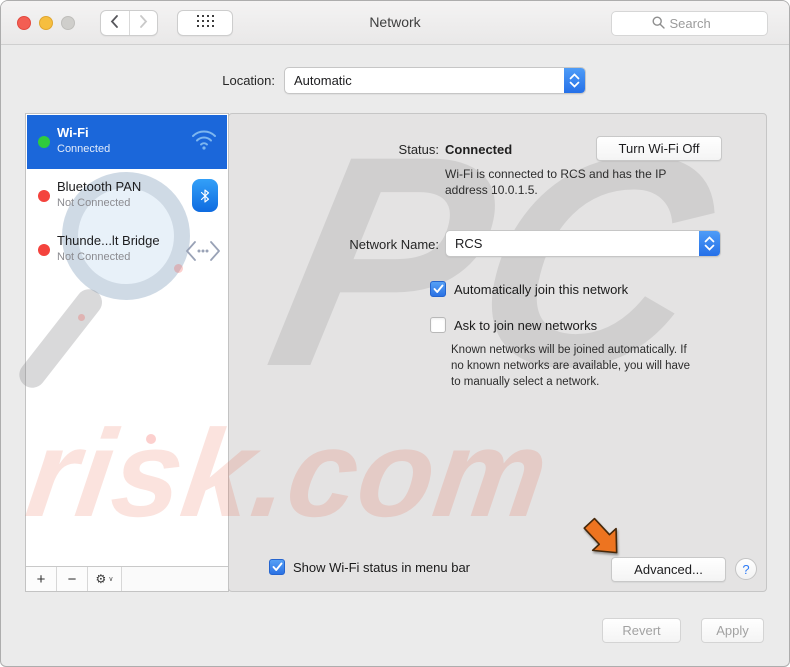  I want to click on sidebar-item-thunderbolt-bridge: Thunde...lt Bridge Not Connected, so click(127, 250).